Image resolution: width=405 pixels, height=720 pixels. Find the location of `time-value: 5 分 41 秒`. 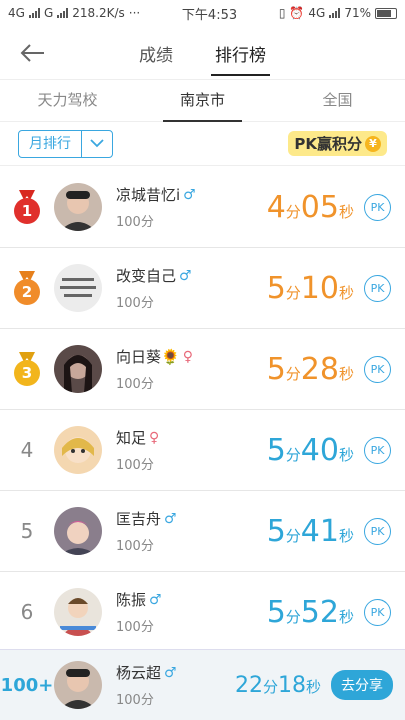

time-value: 5 分 41 秒 is located at coordinates (310, 531).